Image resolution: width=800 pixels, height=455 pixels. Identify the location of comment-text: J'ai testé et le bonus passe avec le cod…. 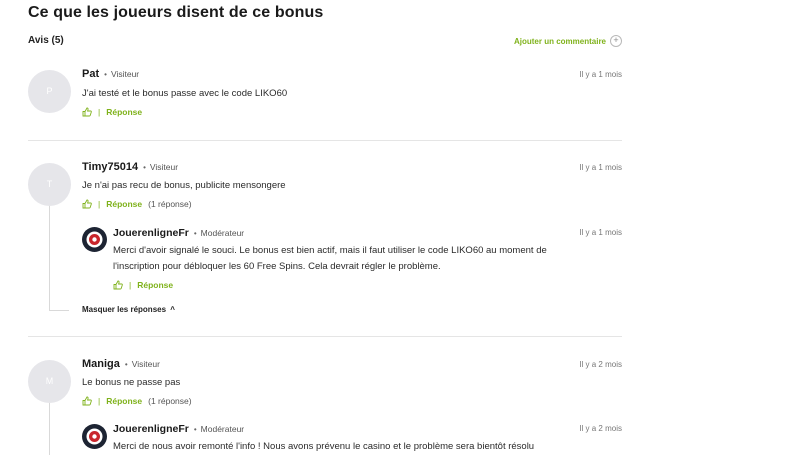
(185, 93).